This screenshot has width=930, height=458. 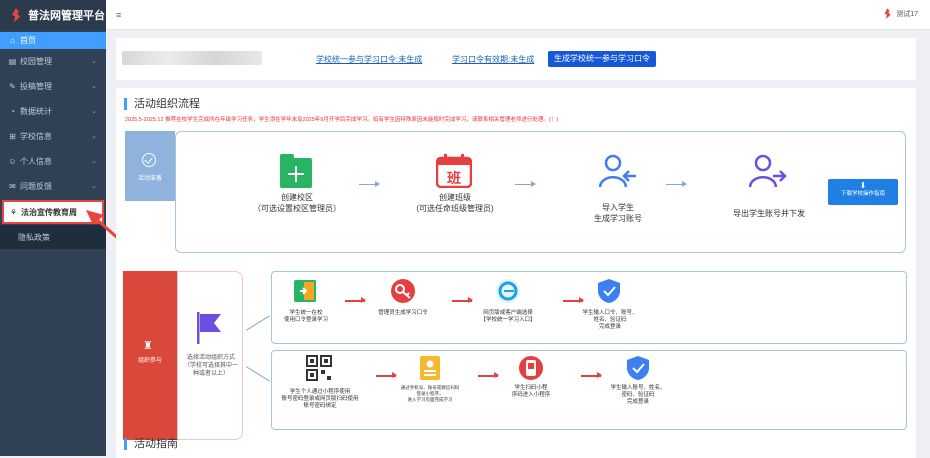 I want to click on row2-step-2: 通过手机号、账号或微信扫码 登录小程序， 进入学习页面完成学习, so click(x=430, y=393).